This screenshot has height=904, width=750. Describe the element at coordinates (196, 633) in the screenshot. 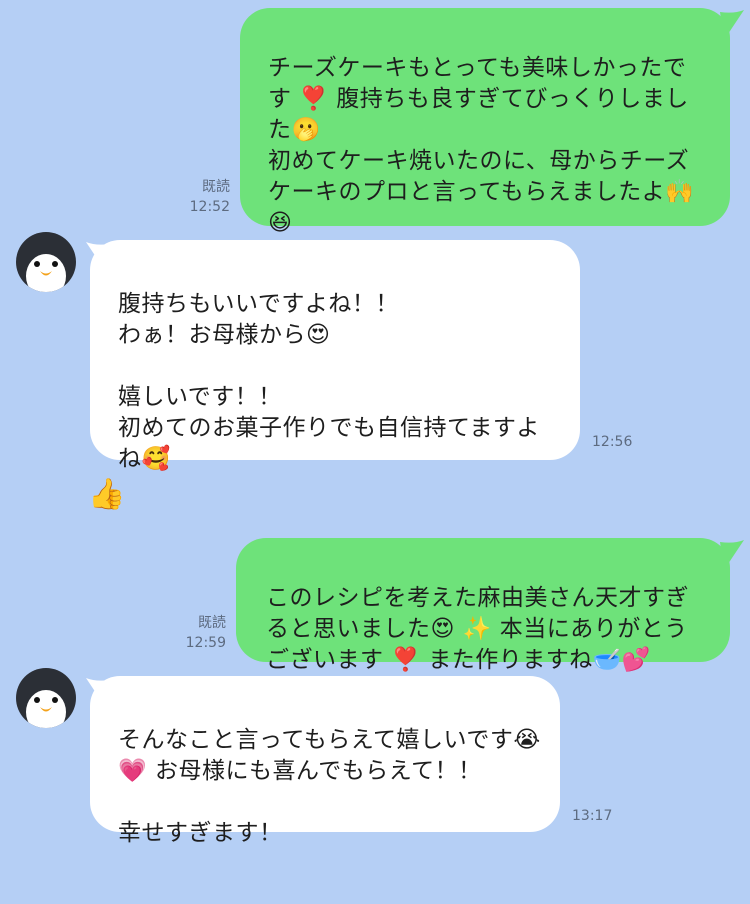

I see `message-meta: 既読 12:59` at that location.